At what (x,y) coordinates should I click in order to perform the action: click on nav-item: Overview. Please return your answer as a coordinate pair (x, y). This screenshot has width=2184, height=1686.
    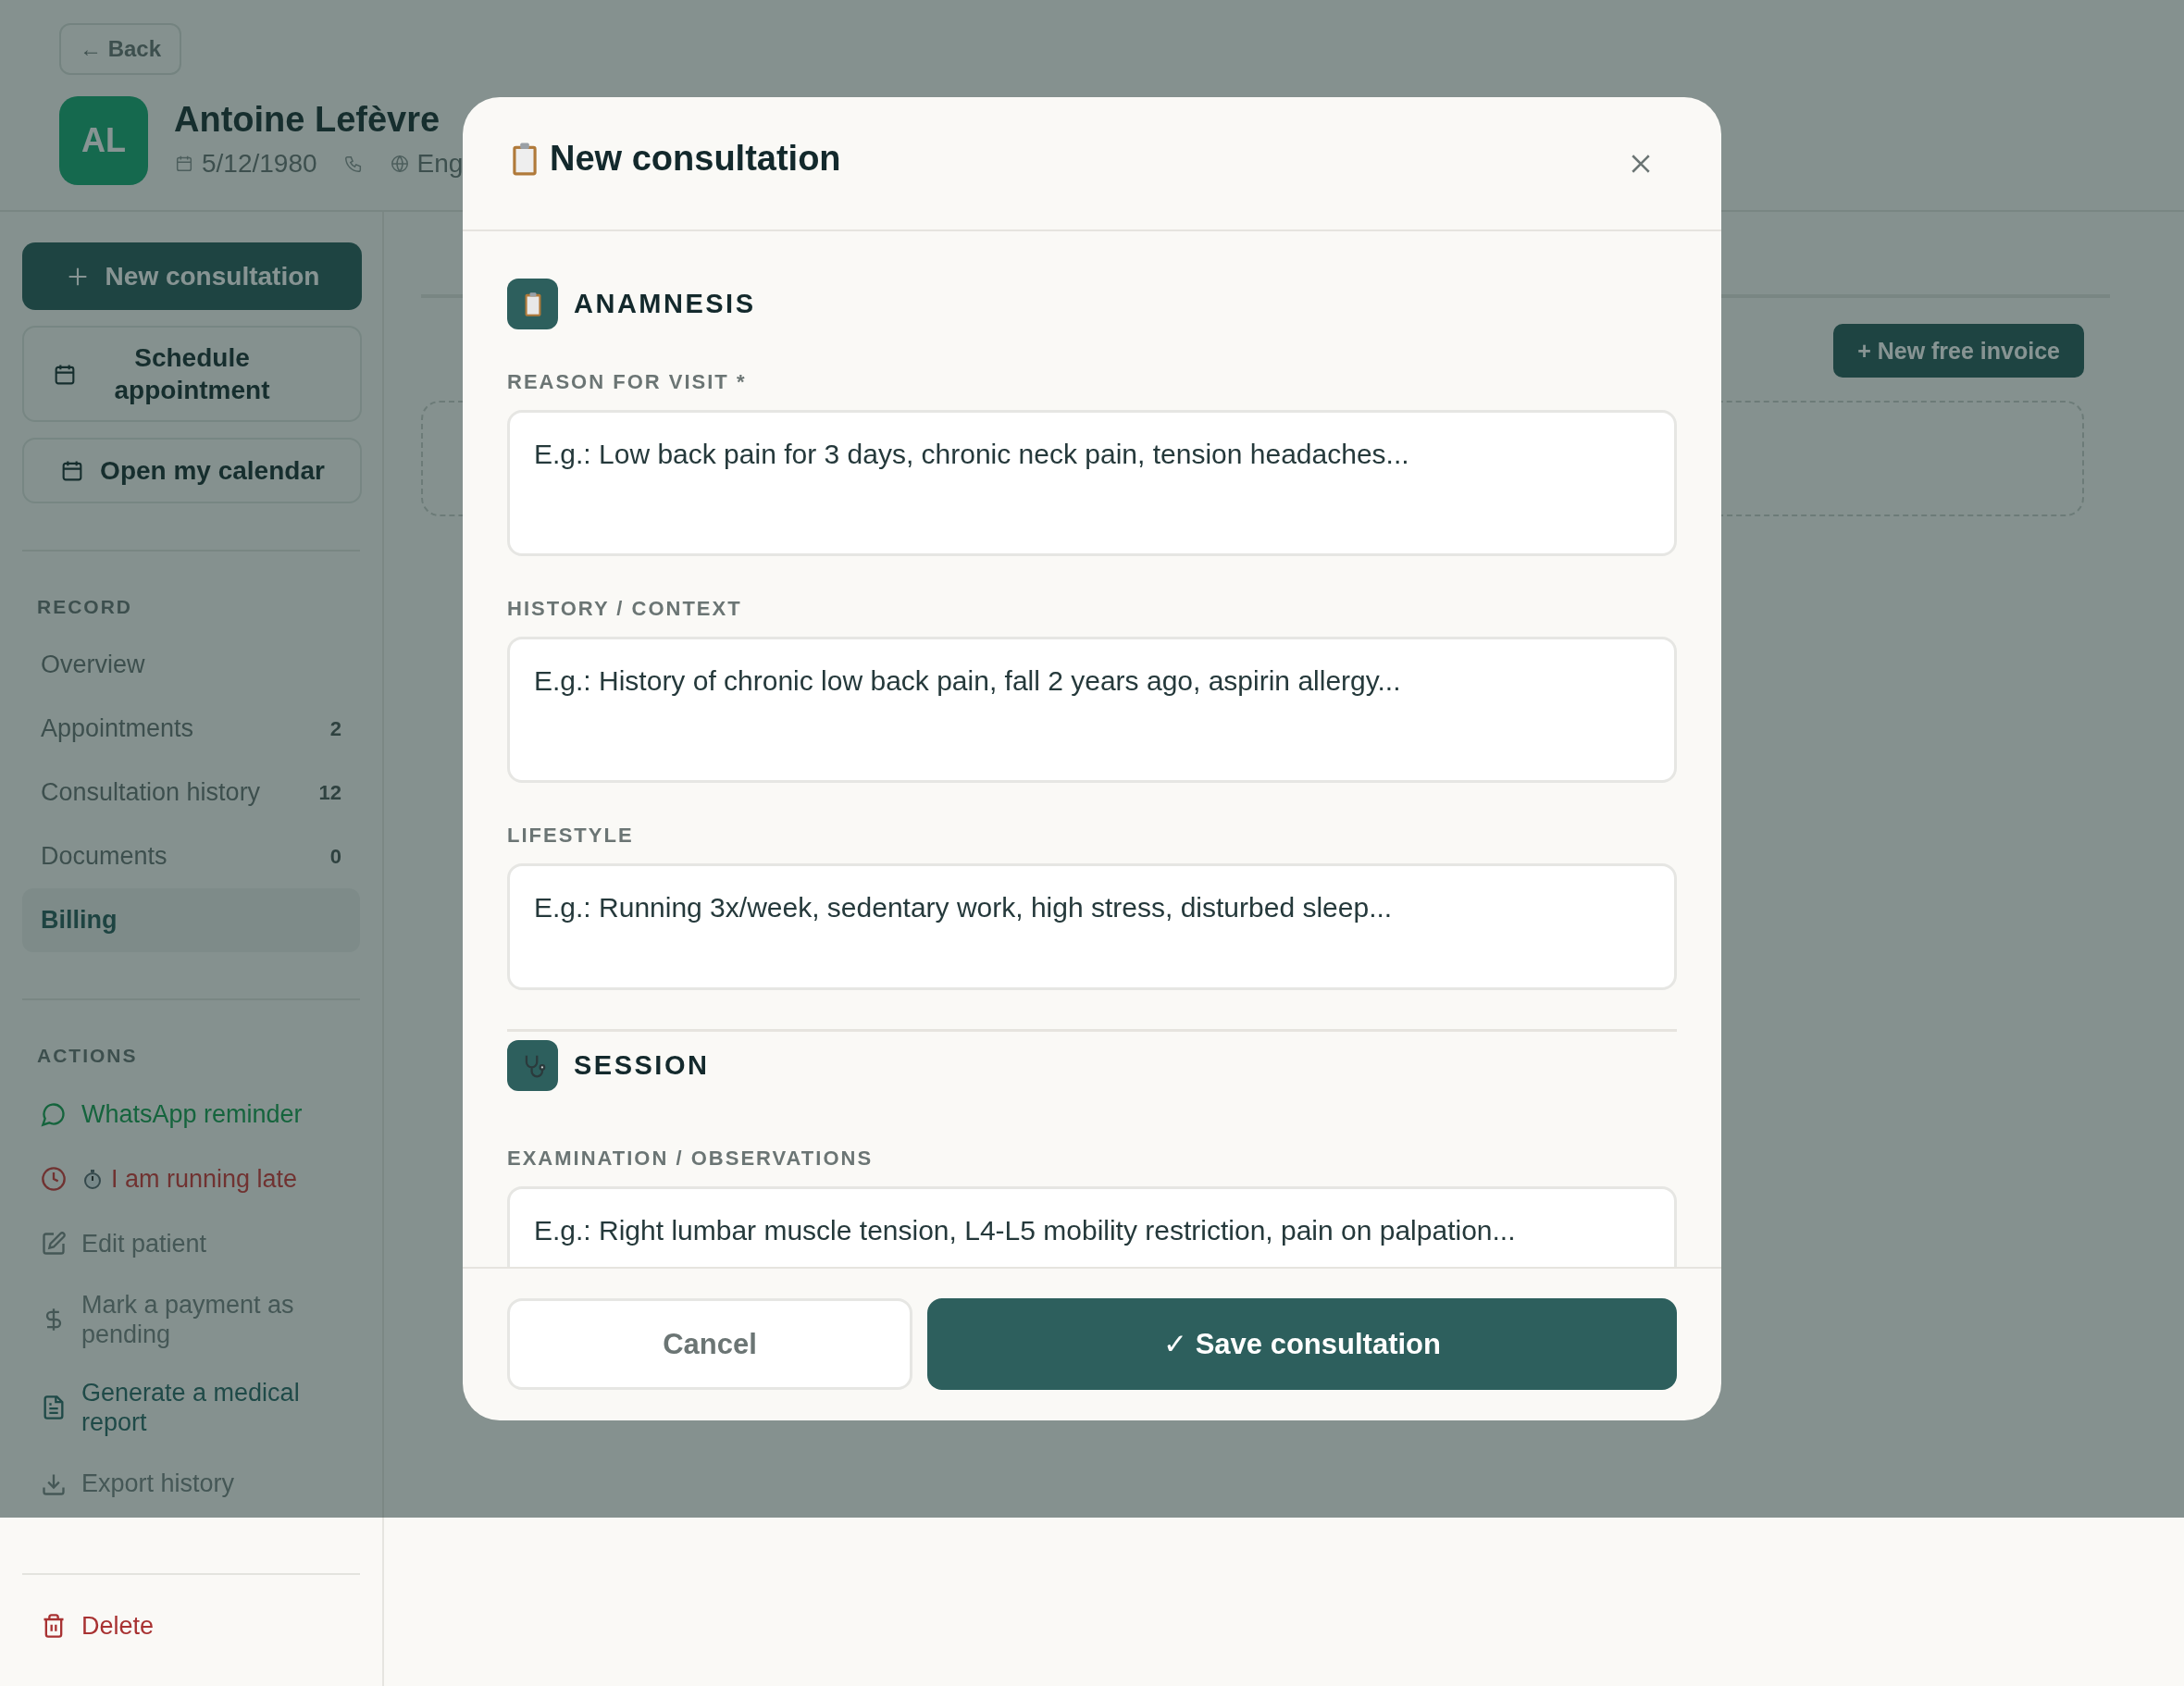
    Looking at the image, I should click on (191, 665).